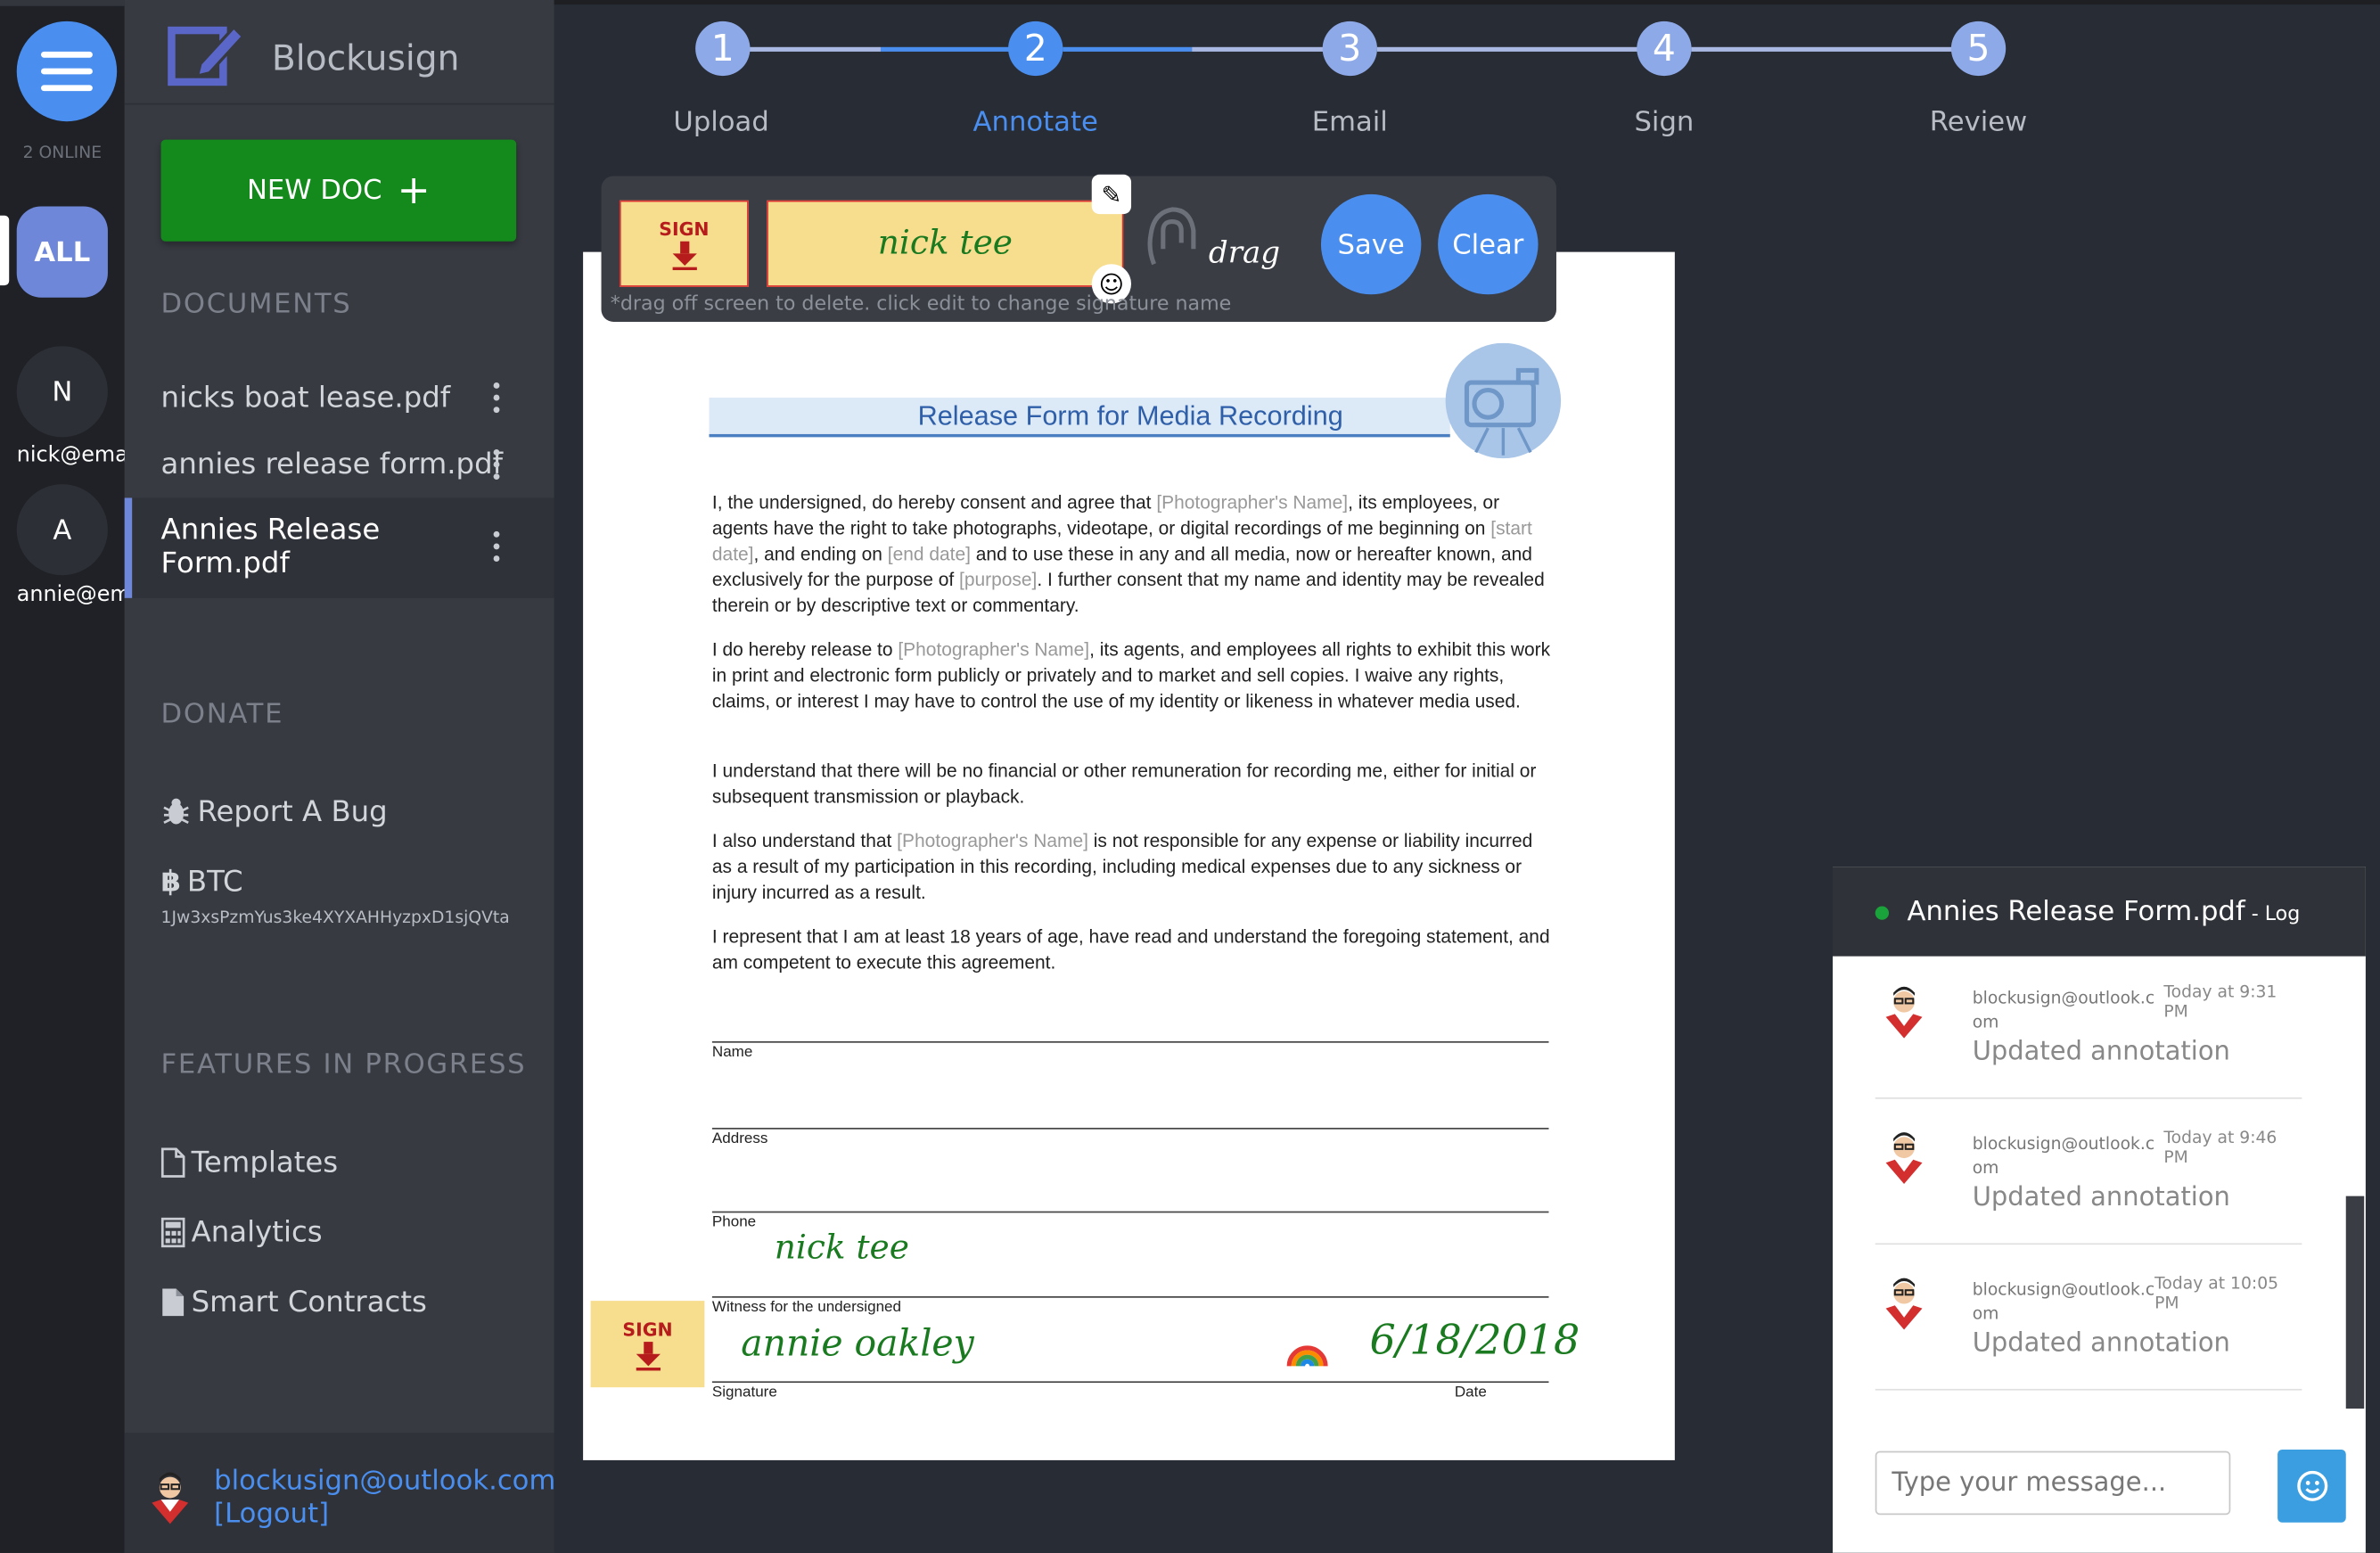 The width and height of the screenshot is (2380, 1553). What do you see at coordinates (2101, 1197) in the screenshot?
I see `log-entry-text: Updated annotation` at bounding box center [2101, 1197].